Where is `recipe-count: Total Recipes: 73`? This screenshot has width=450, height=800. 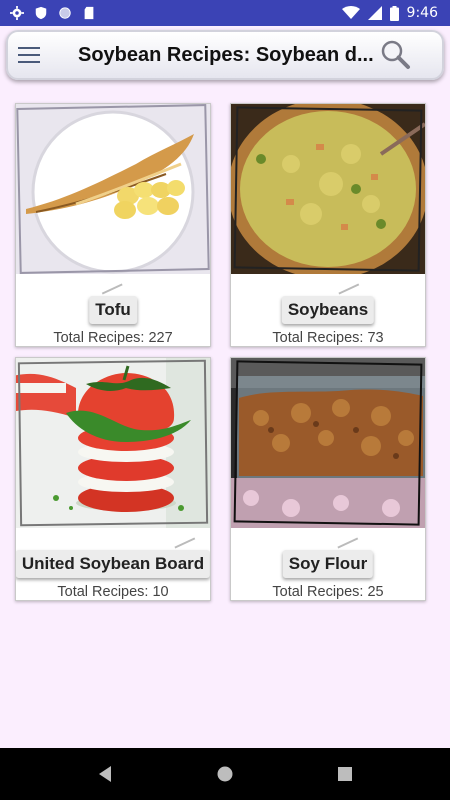 recipe-count: Total Recipes: 73 is located at coordinates (328, 338).